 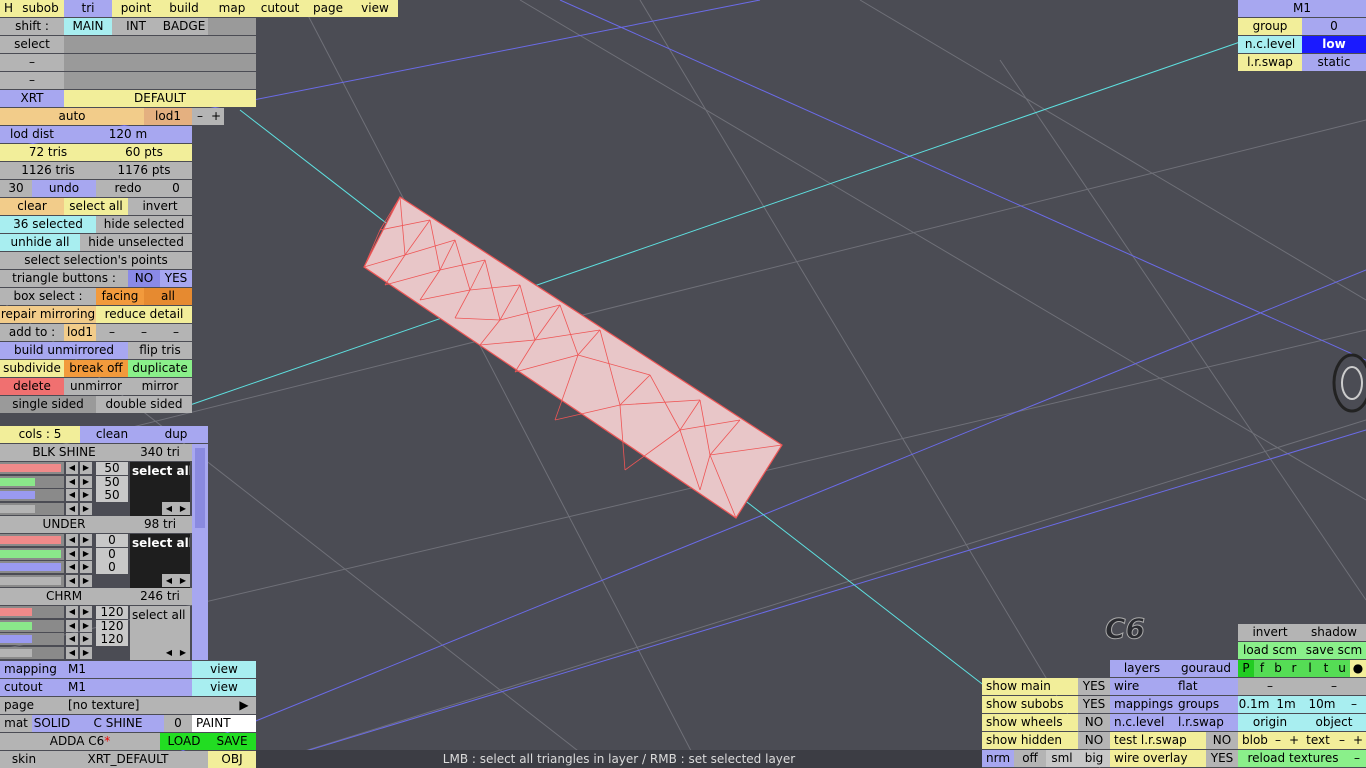 I want to click on redo-button: redo, so click(x=128, y=188).